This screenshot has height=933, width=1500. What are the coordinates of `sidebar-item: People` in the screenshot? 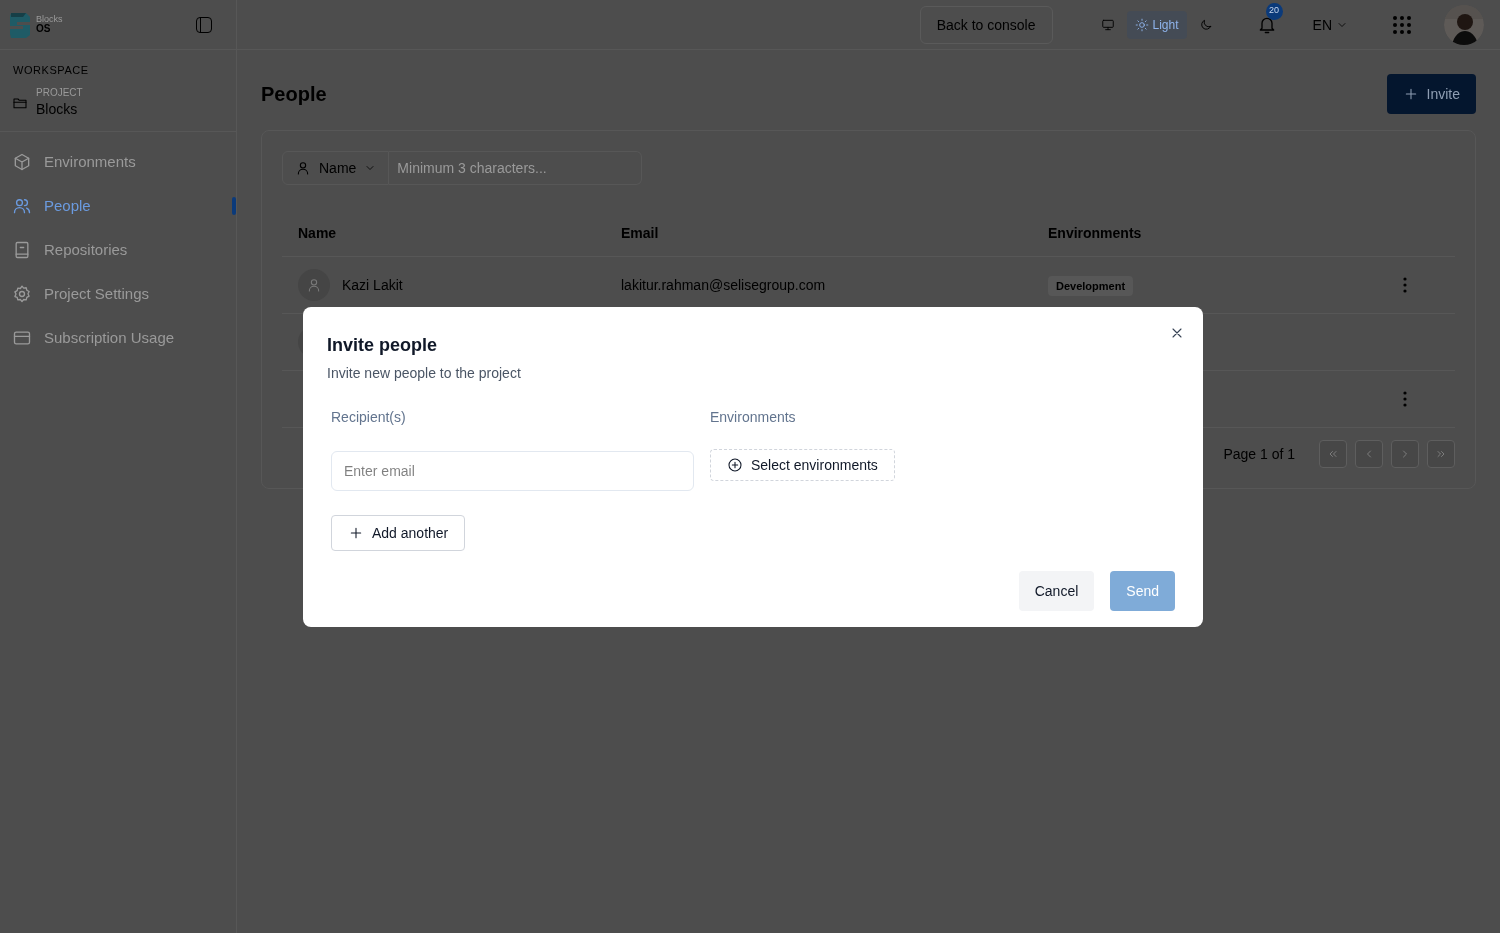 It's located at (118, 206).